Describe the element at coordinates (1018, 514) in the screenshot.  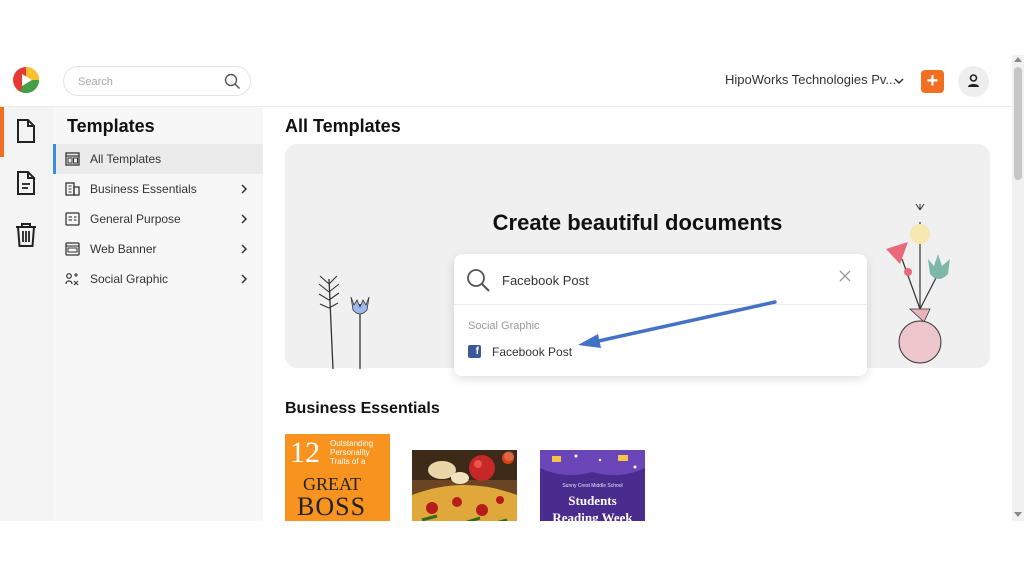
I see `scroll-down-arrow-icon` at that location.